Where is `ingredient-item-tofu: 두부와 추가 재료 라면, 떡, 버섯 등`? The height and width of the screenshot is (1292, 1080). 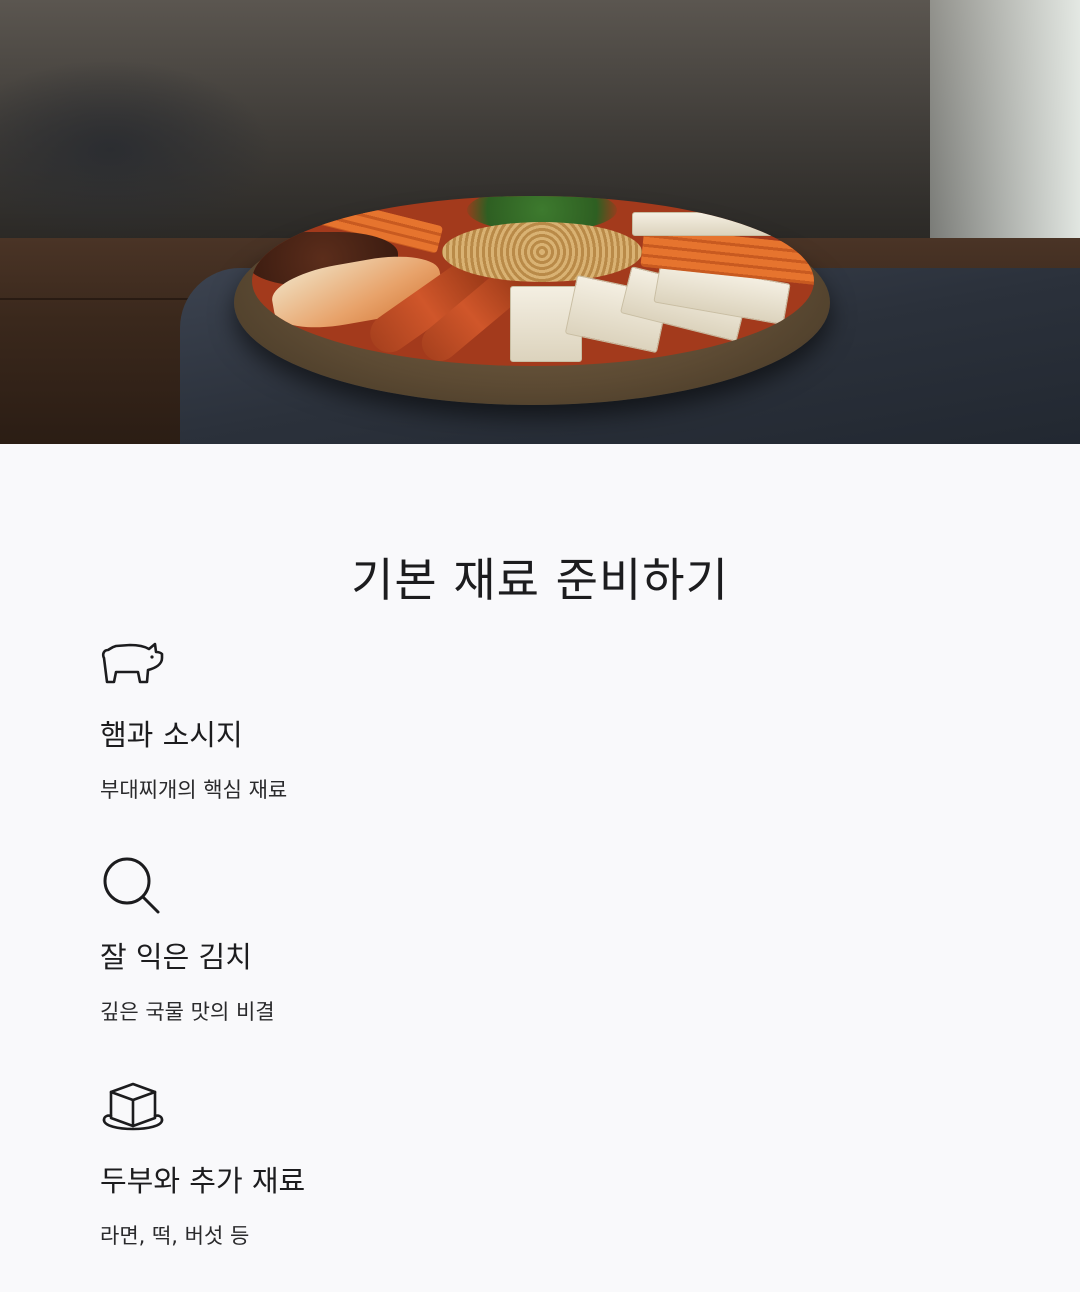 ingredient-item-tofu: 두부와 추가 재료 라면, 떡, 버섯 등 is located at coordinates (202, 1165).